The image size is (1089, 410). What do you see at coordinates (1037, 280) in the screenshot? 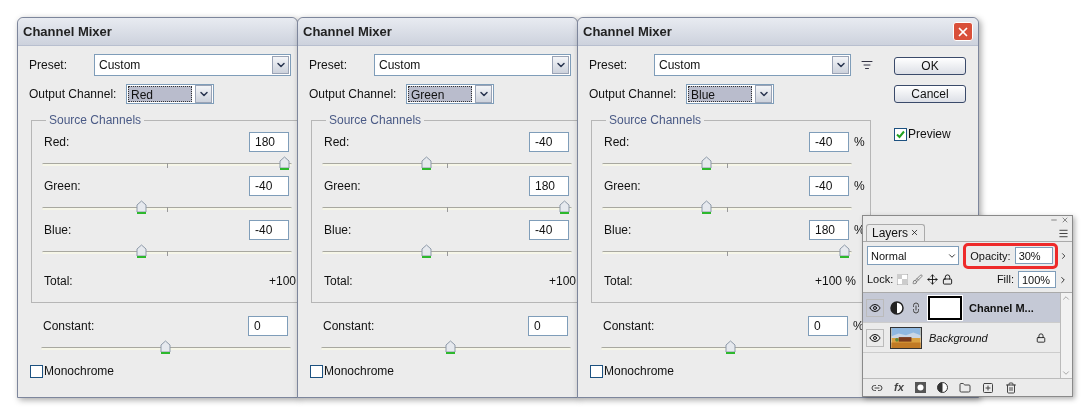
I see `fill-field: 100%` at bounding box center [1037, 280].